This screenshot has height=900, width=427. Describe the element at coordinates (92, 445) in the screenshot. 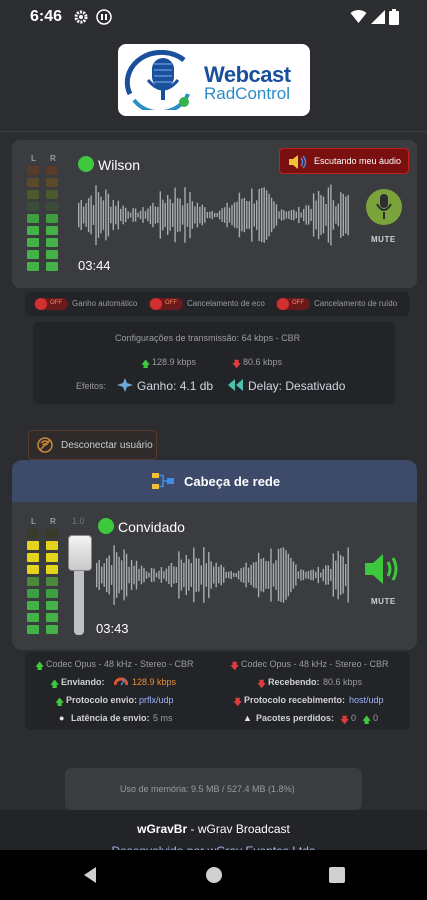

I see `disconnect-user-button: Desconectar usuário` at that location.